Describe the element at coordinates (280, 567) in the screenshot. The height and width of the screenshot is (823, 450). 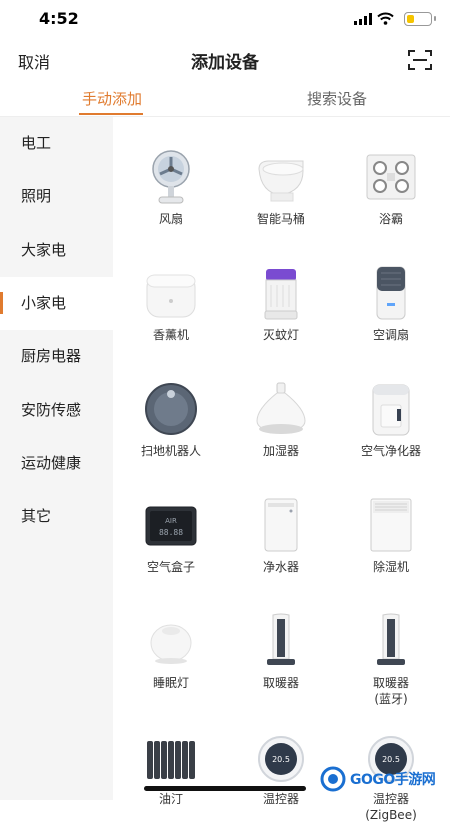
I see `device-label: 净水器` at that location.